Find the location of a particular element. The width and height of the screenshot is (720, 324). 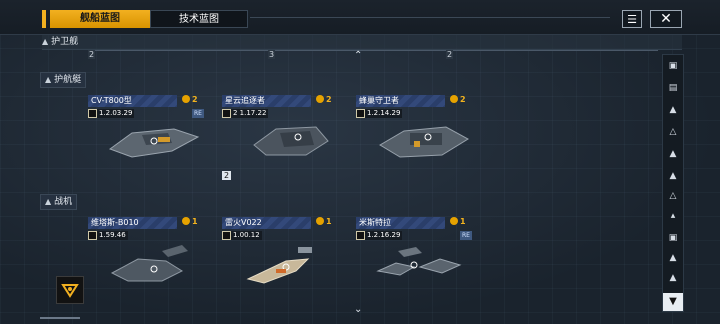

triangle-icon: ▲ is located at coordinates (45, 41).